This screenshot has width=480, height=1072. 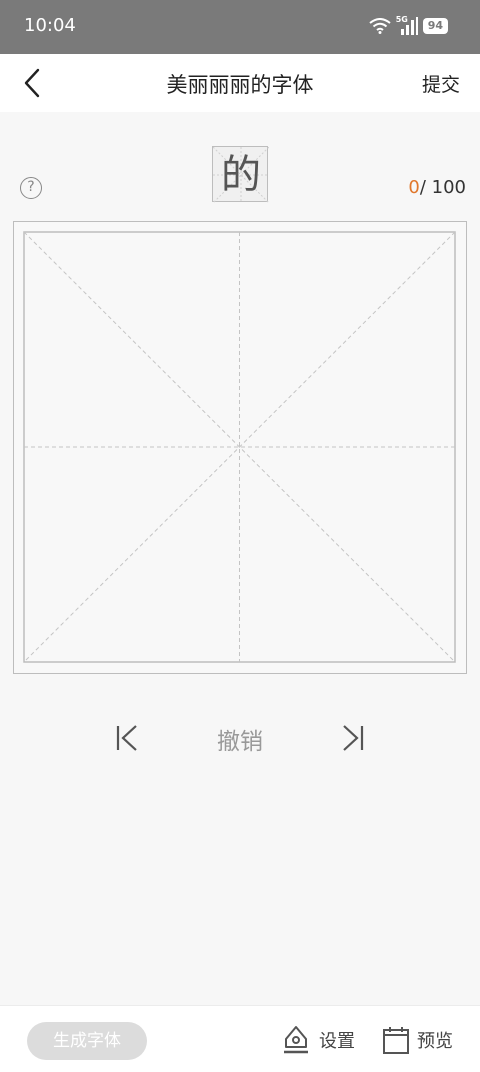 What do you see at coordinates (435, 26) in the screenshot?
I see `battery-indicator: 94` at bounding box center [435, 26].